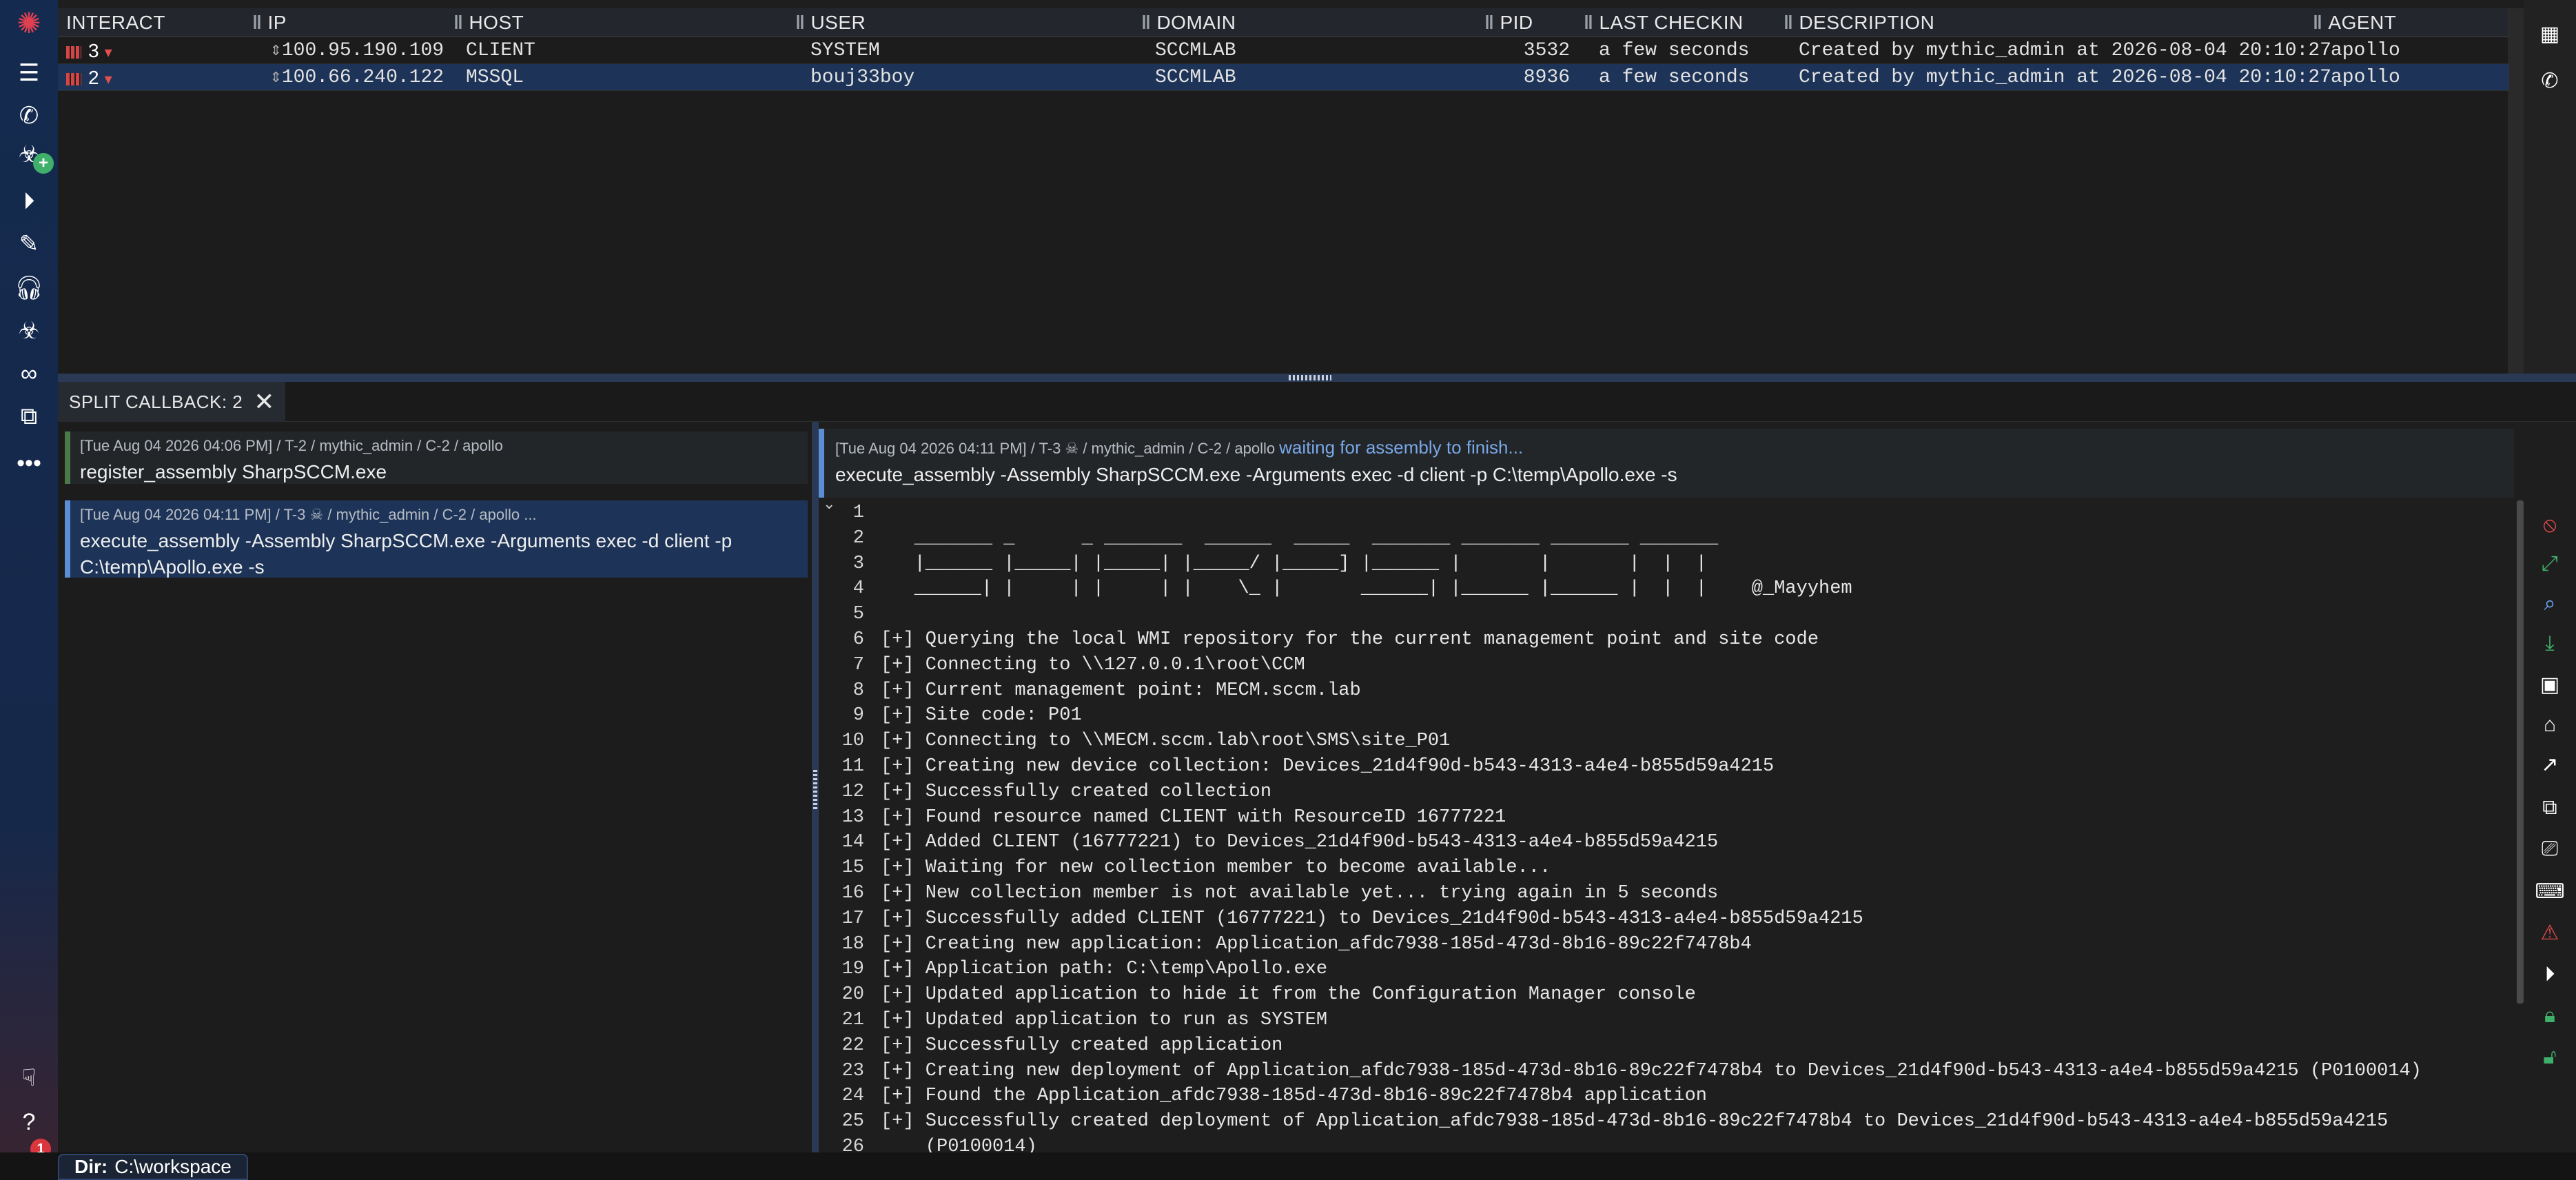  Describe the element at coordinates (43, 163) in the screenshot. I see `add-badge: +` at that location.